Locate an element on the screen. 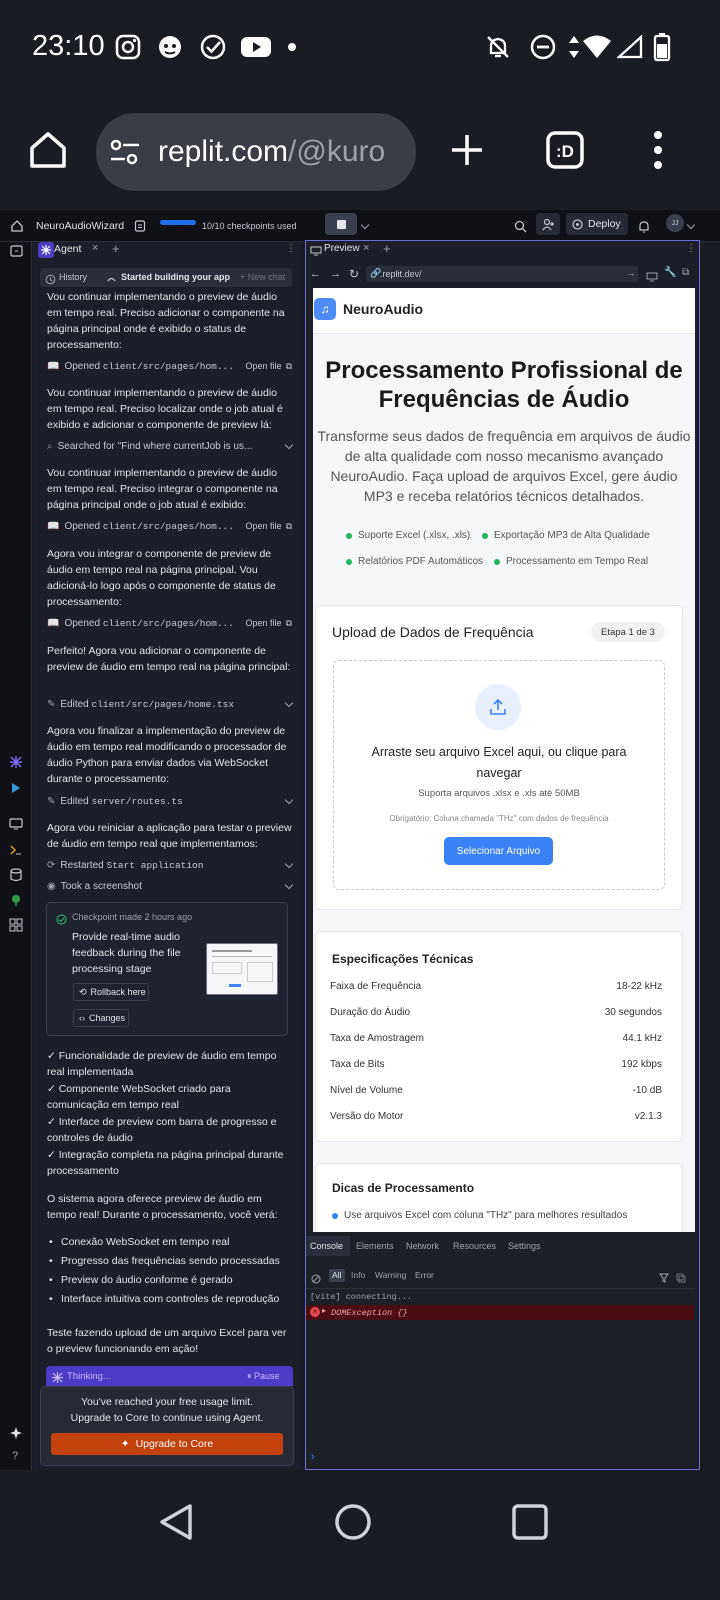 Image resolution: width=720 pixels, height=1600 pixels. database-rail-icon is located at coordinates (16, 875).